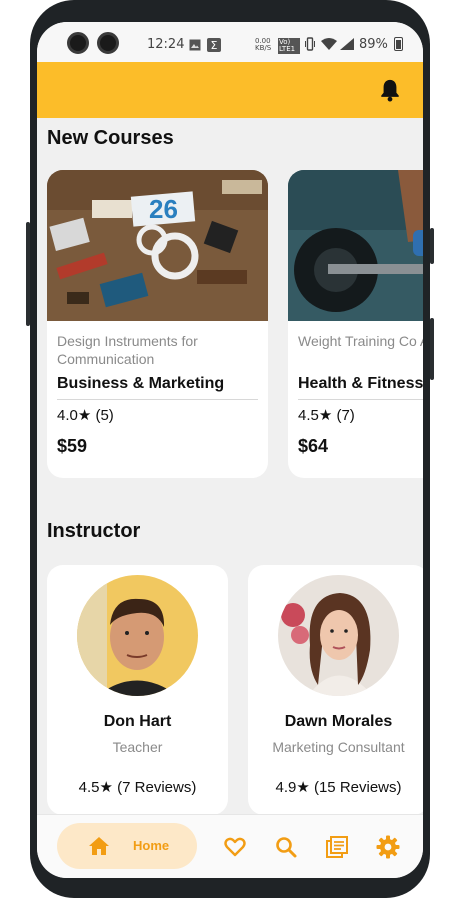  Describe the element at coordinates (398, 44) in the screenshot. I see `battery-icon` at that location.